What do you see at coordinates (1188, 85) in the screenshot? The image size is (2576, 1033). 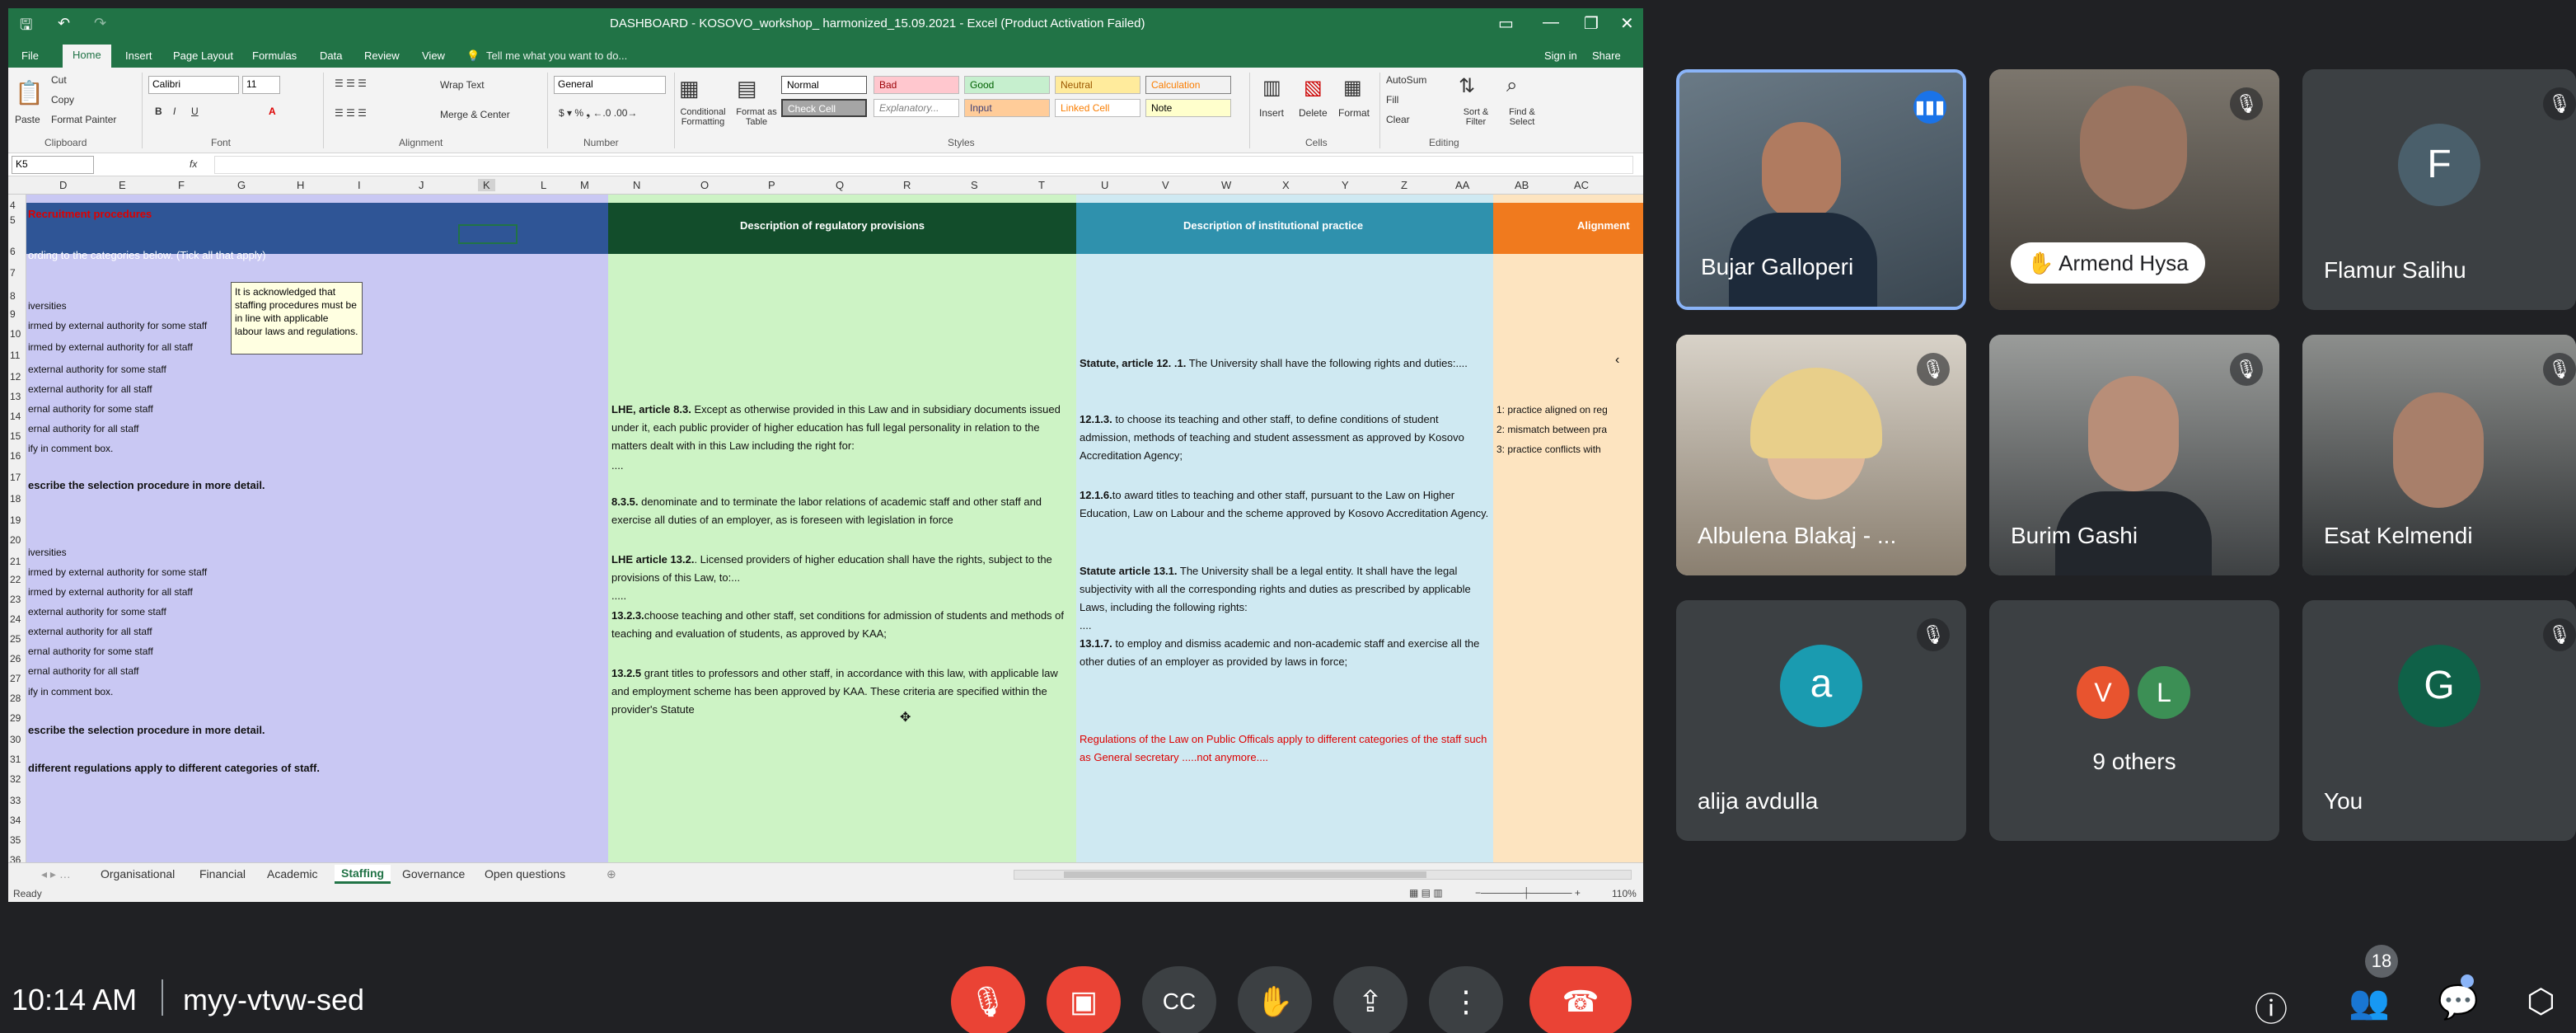 I see `style-calculation: Calculation` at bounding box center [1188, 85].